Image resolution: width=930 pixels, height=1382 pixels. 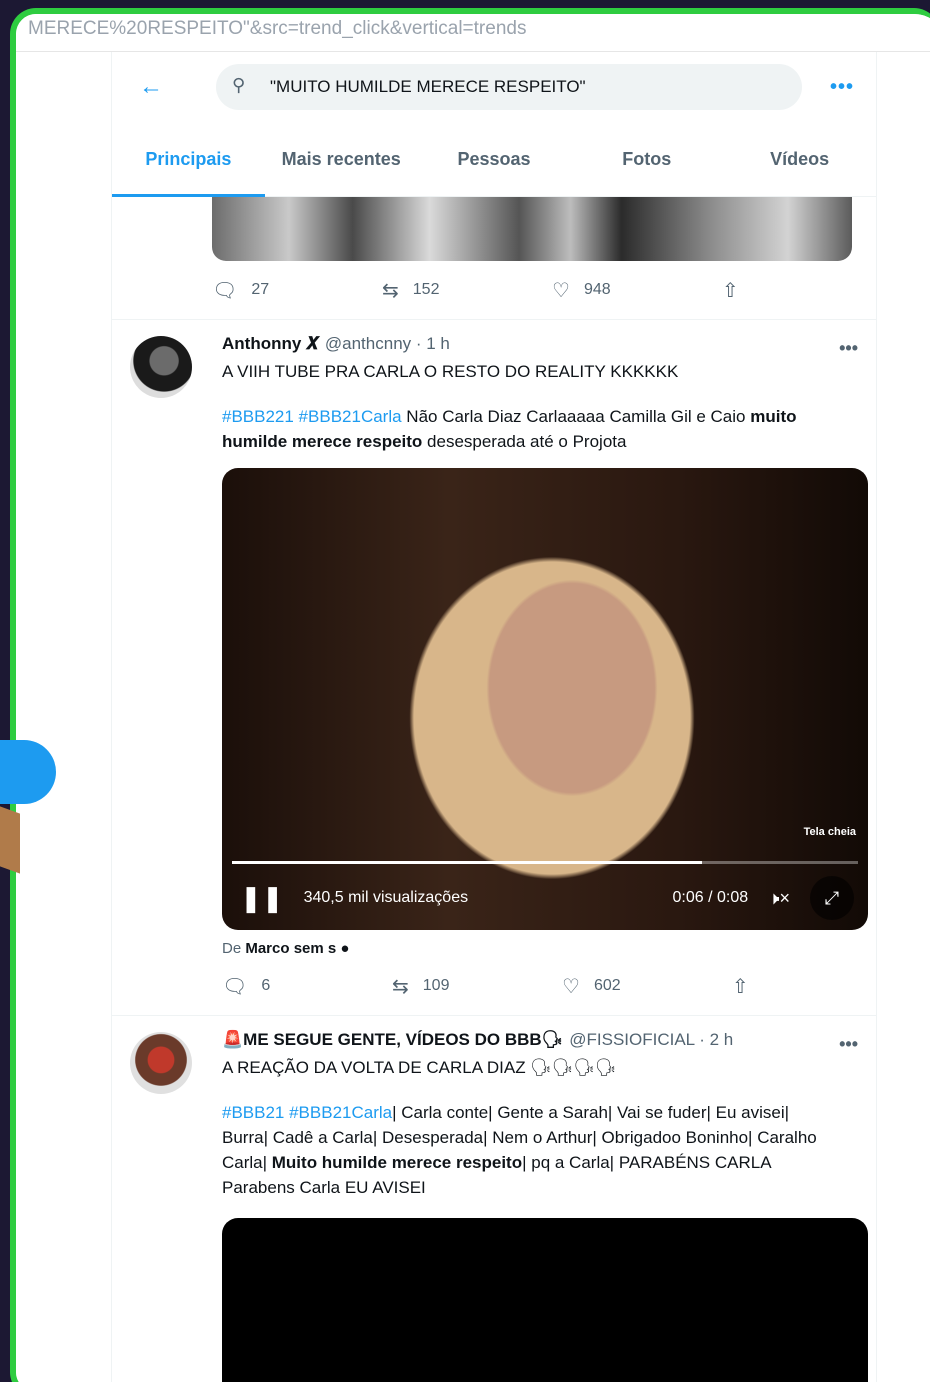 I want to click on more-options-icon: •••, so click(x=842, y=87).